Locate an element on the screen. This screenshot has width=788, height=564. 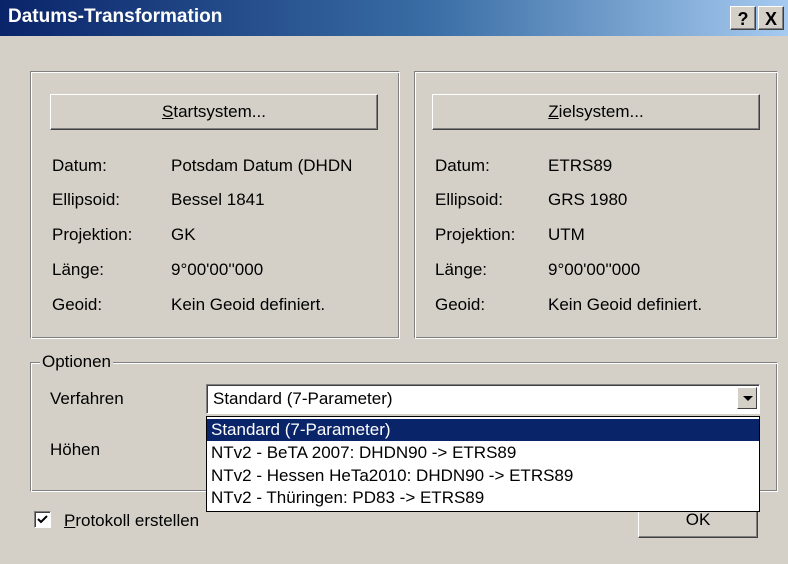
protocol-checkbox is located at coordinates (42, 519).